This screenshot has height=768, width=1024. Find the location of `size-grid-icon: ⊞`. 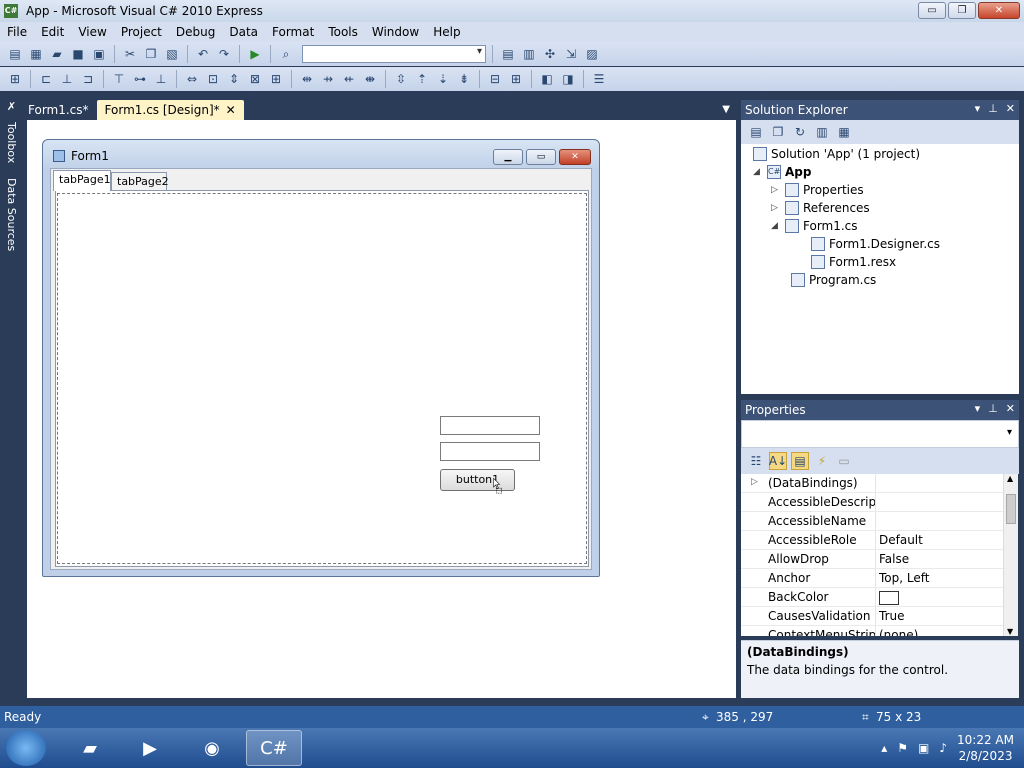

size-grid-icon: ⊞ is located at coordinates (276, 79).